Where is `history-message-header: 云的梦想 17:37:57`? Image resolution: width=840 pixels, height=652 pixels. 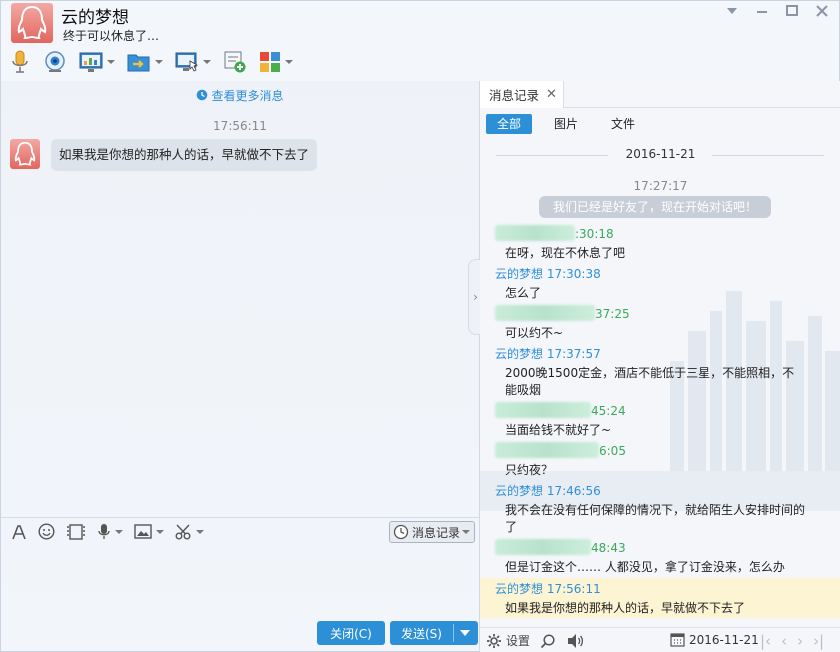 history-message-header: 云的梦想 17:37:57 is located at coordinates (548, 353).